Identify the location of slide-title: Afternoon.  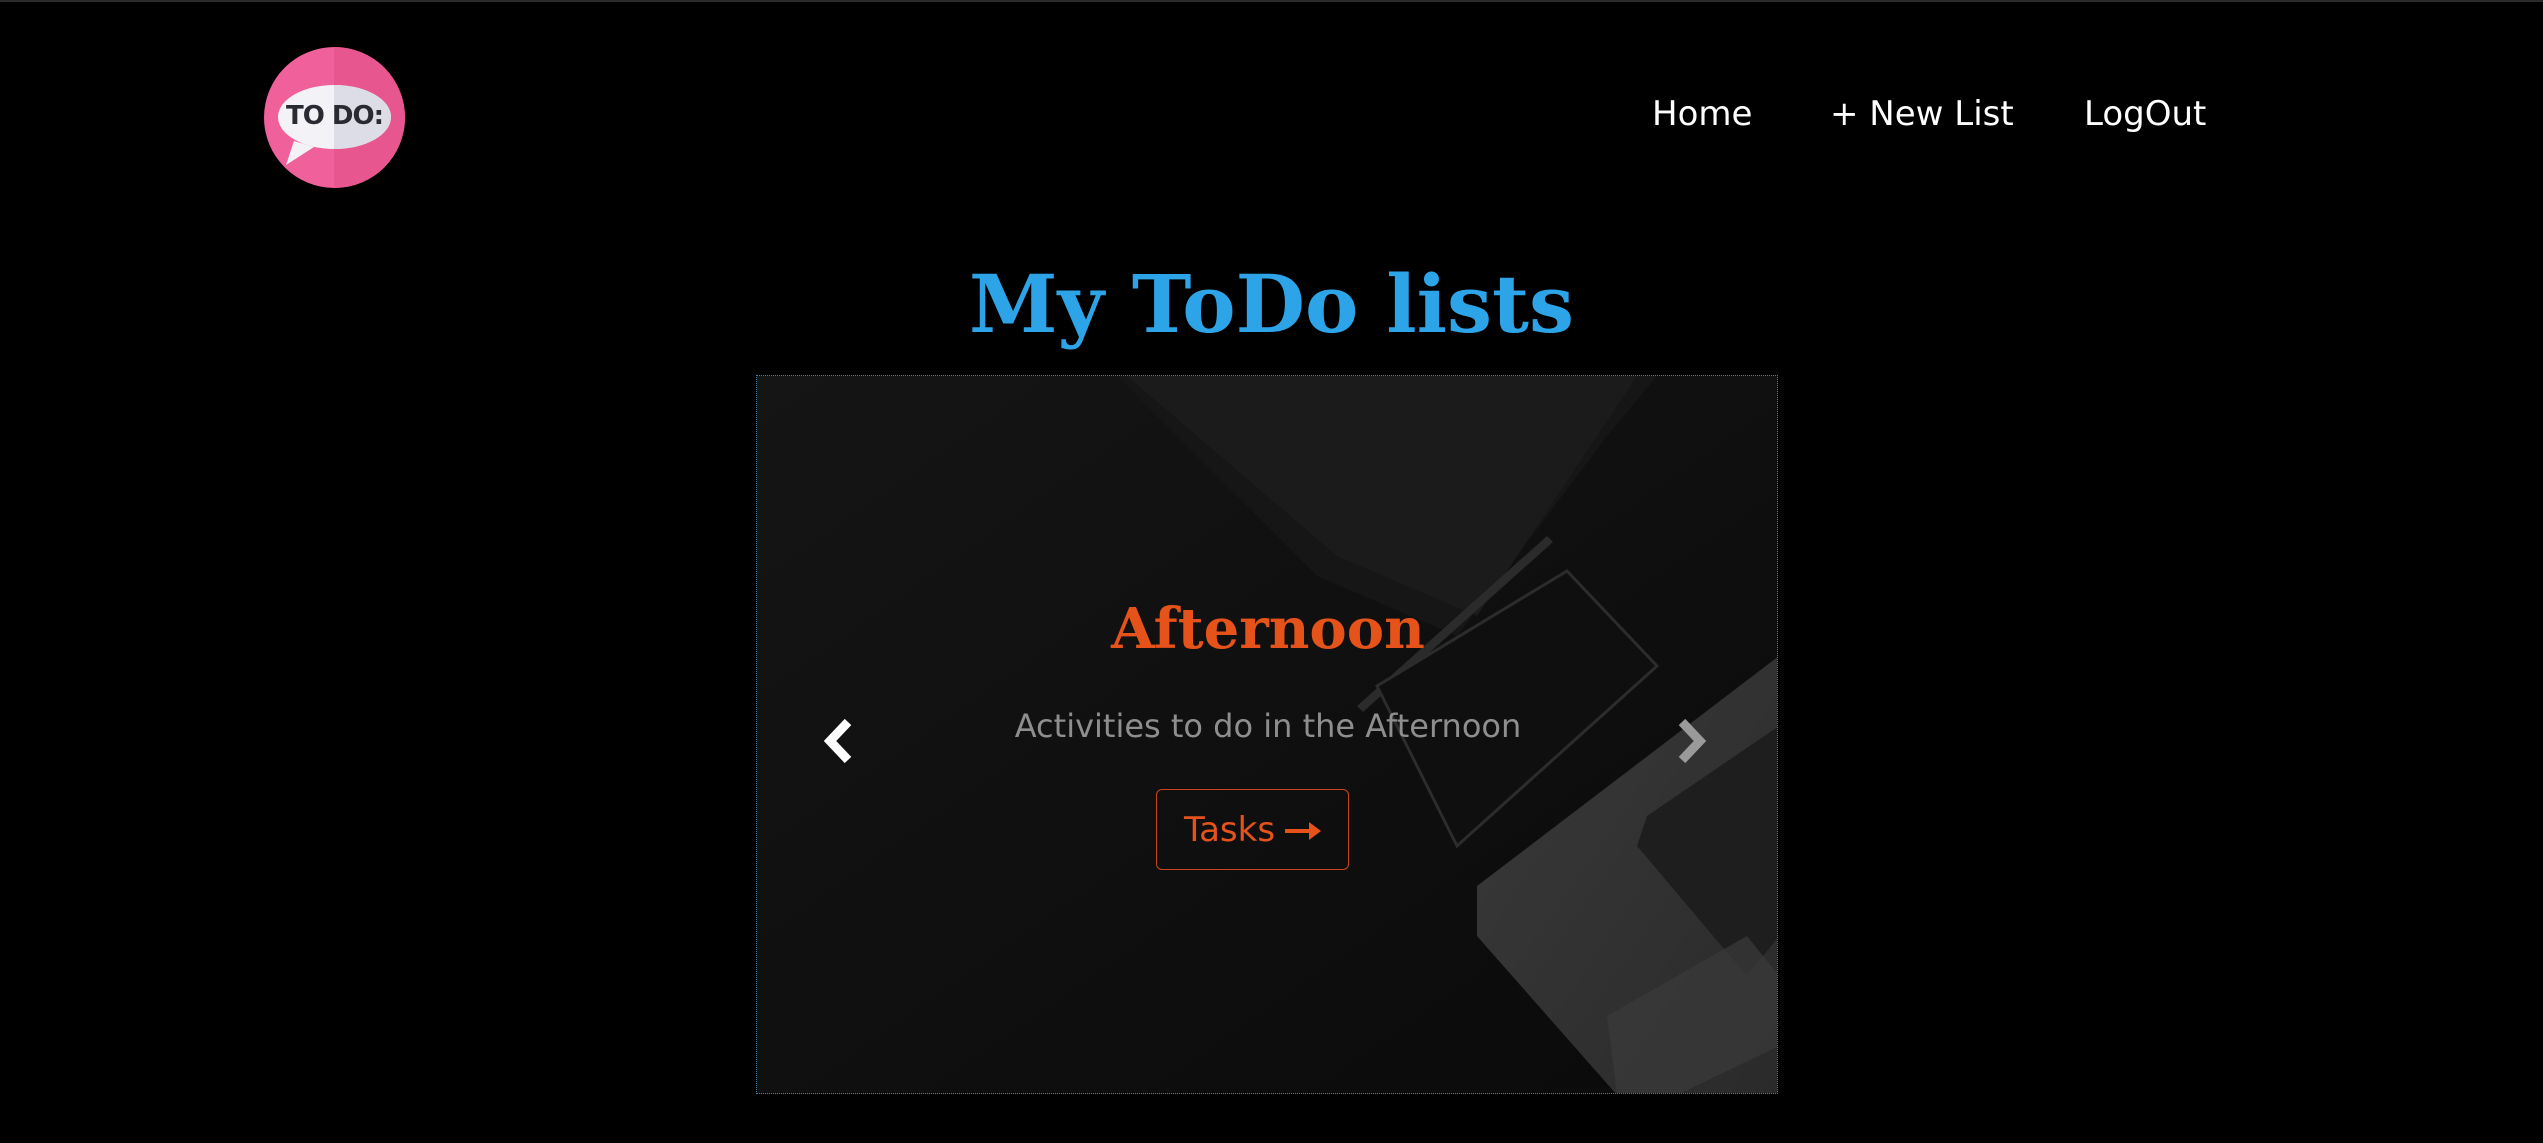
(1268, 629).